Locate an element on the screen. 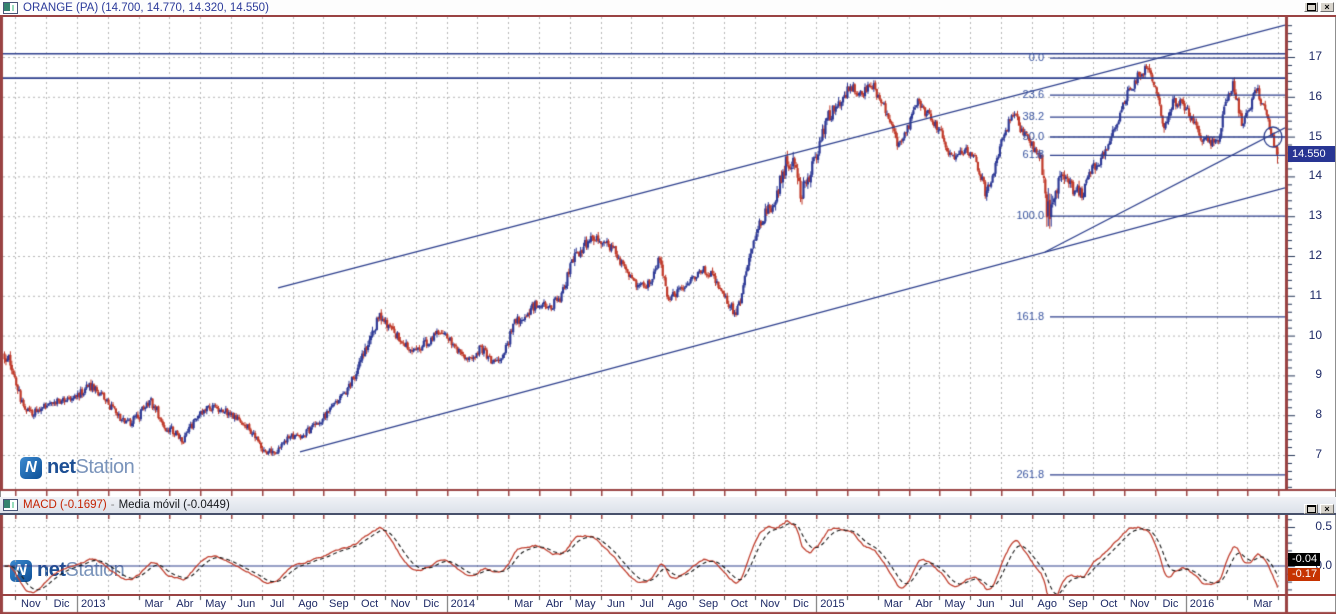 This screenshot has height=614, width=1336. macd-panel-titlebar: MACD (-0.1697) - Media móvil (-0.0449) is located at coordinates (668, 505).